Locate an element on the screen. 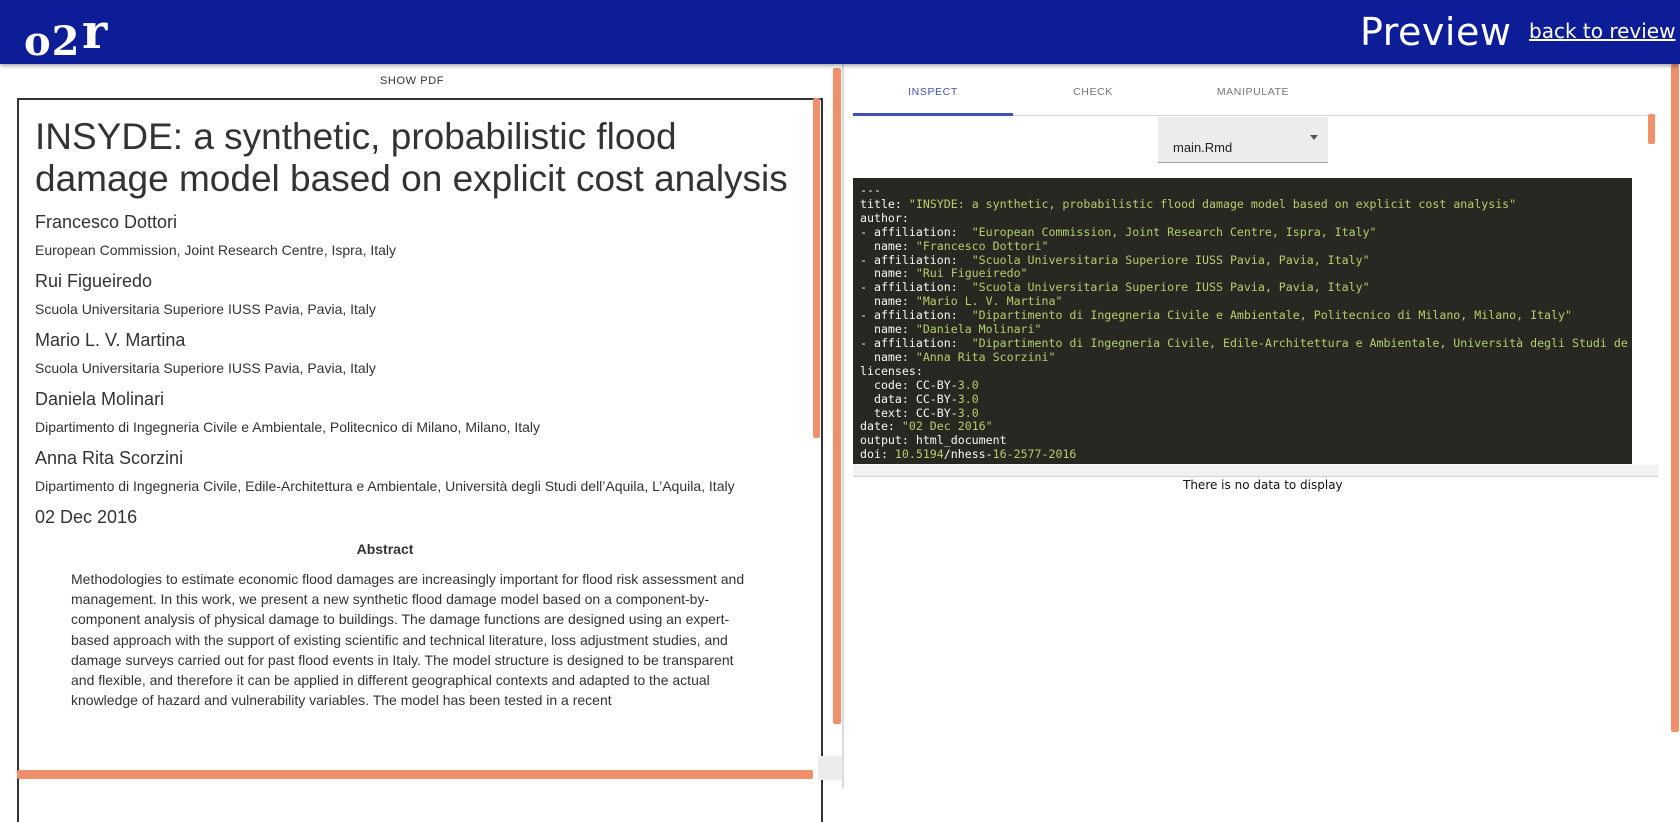  tab-inspect: INSPECT is located at coordinates (933, 92).